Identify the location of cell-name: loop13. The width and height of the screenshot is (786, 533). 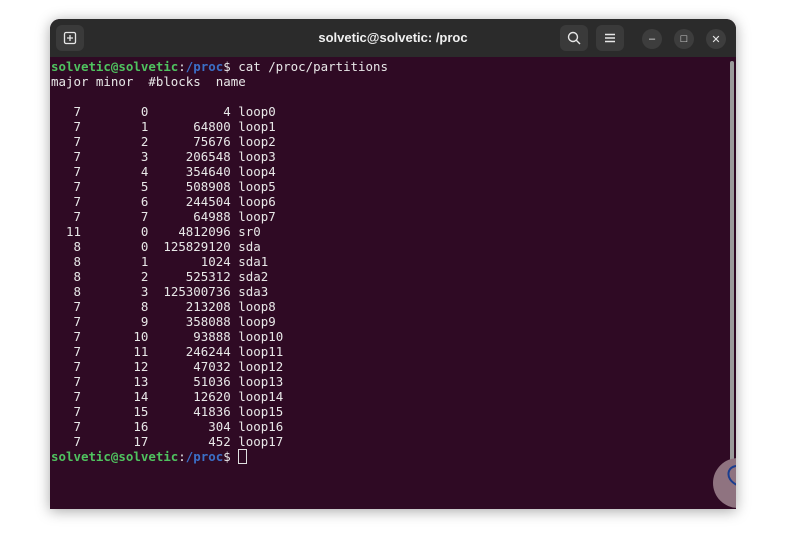
(261, 381).